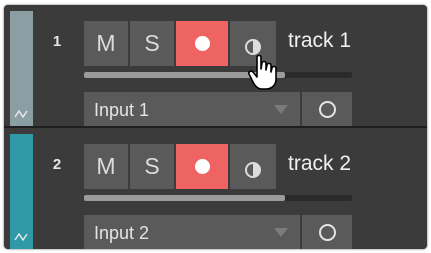 The height and width of the screenshot is (253, 431). I want to click on track-number: 1, so click(57, 41).